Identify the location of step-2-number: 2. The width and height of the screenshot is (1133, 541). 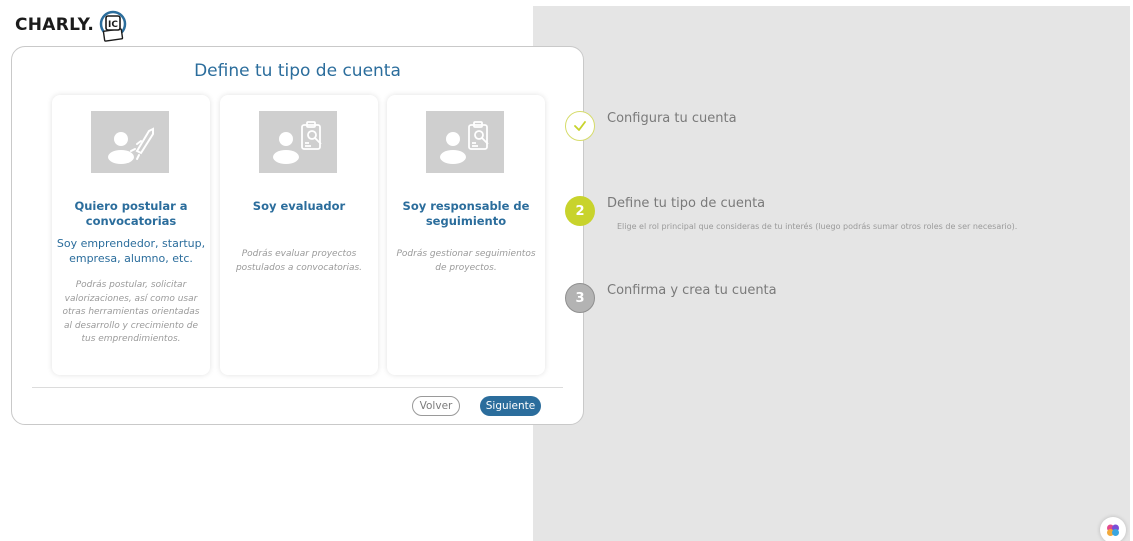
(580, 211).